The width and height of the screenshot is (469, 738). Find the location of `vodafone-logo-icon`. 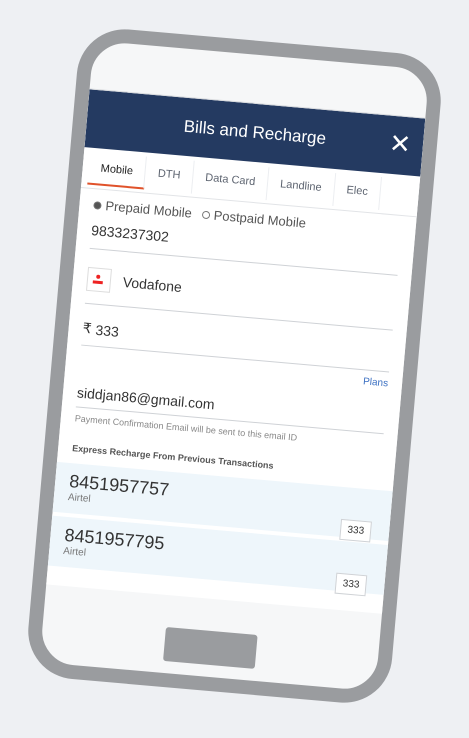

vodafone-logo-icon is located at coordinates (98, 279).